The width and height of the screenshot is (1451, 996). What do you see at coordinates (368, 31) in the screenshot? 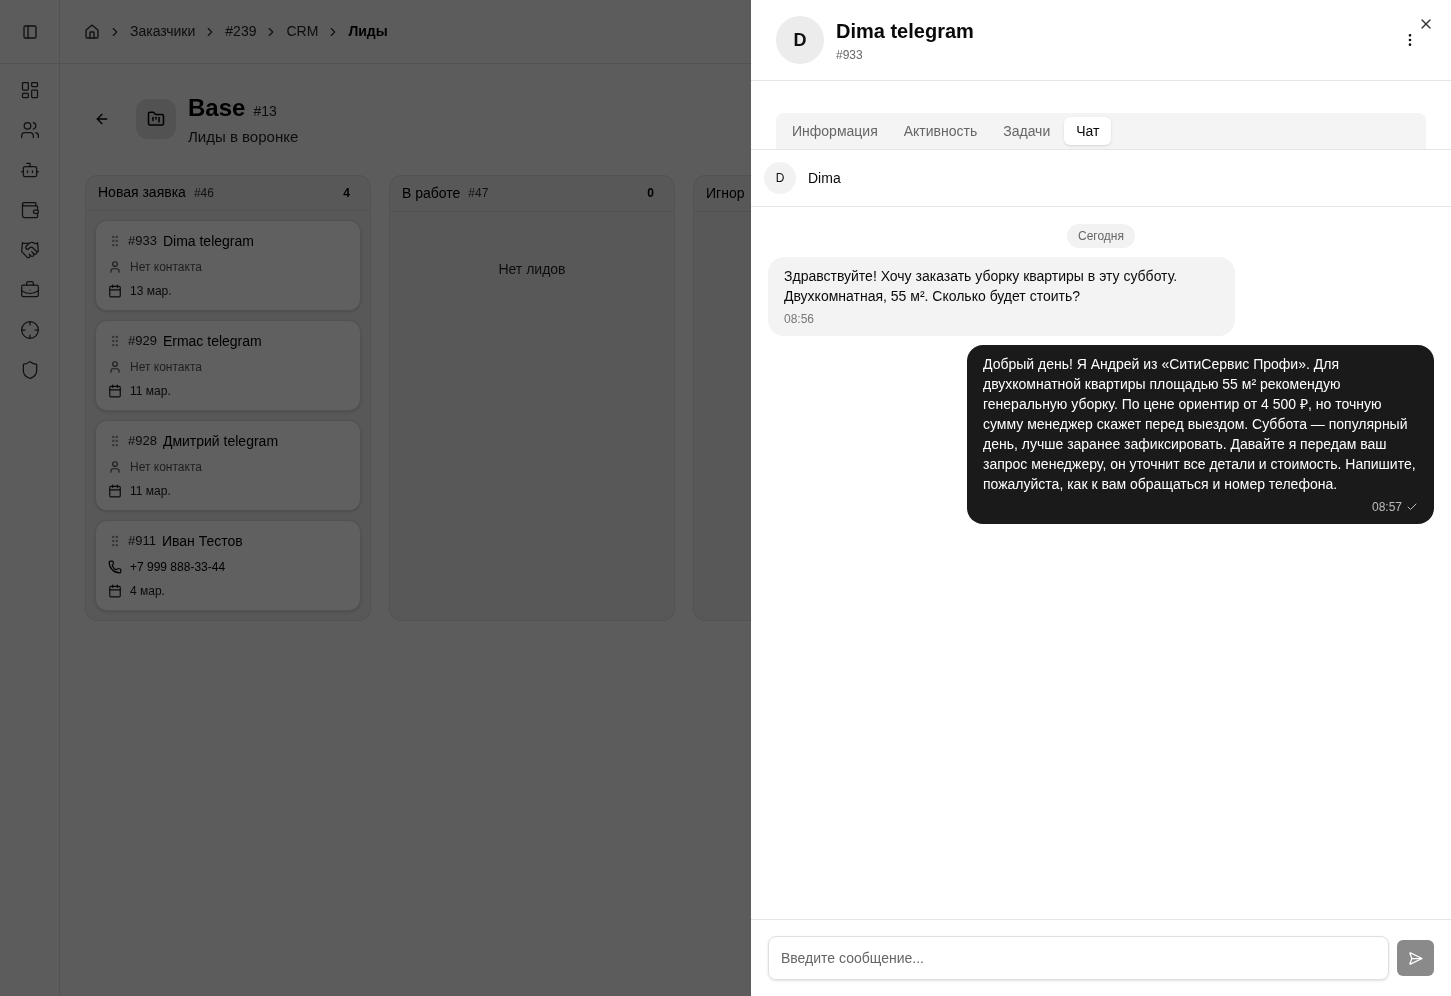
I see `breadcrumb-link: Лиды` at bounding box center [368, 31].